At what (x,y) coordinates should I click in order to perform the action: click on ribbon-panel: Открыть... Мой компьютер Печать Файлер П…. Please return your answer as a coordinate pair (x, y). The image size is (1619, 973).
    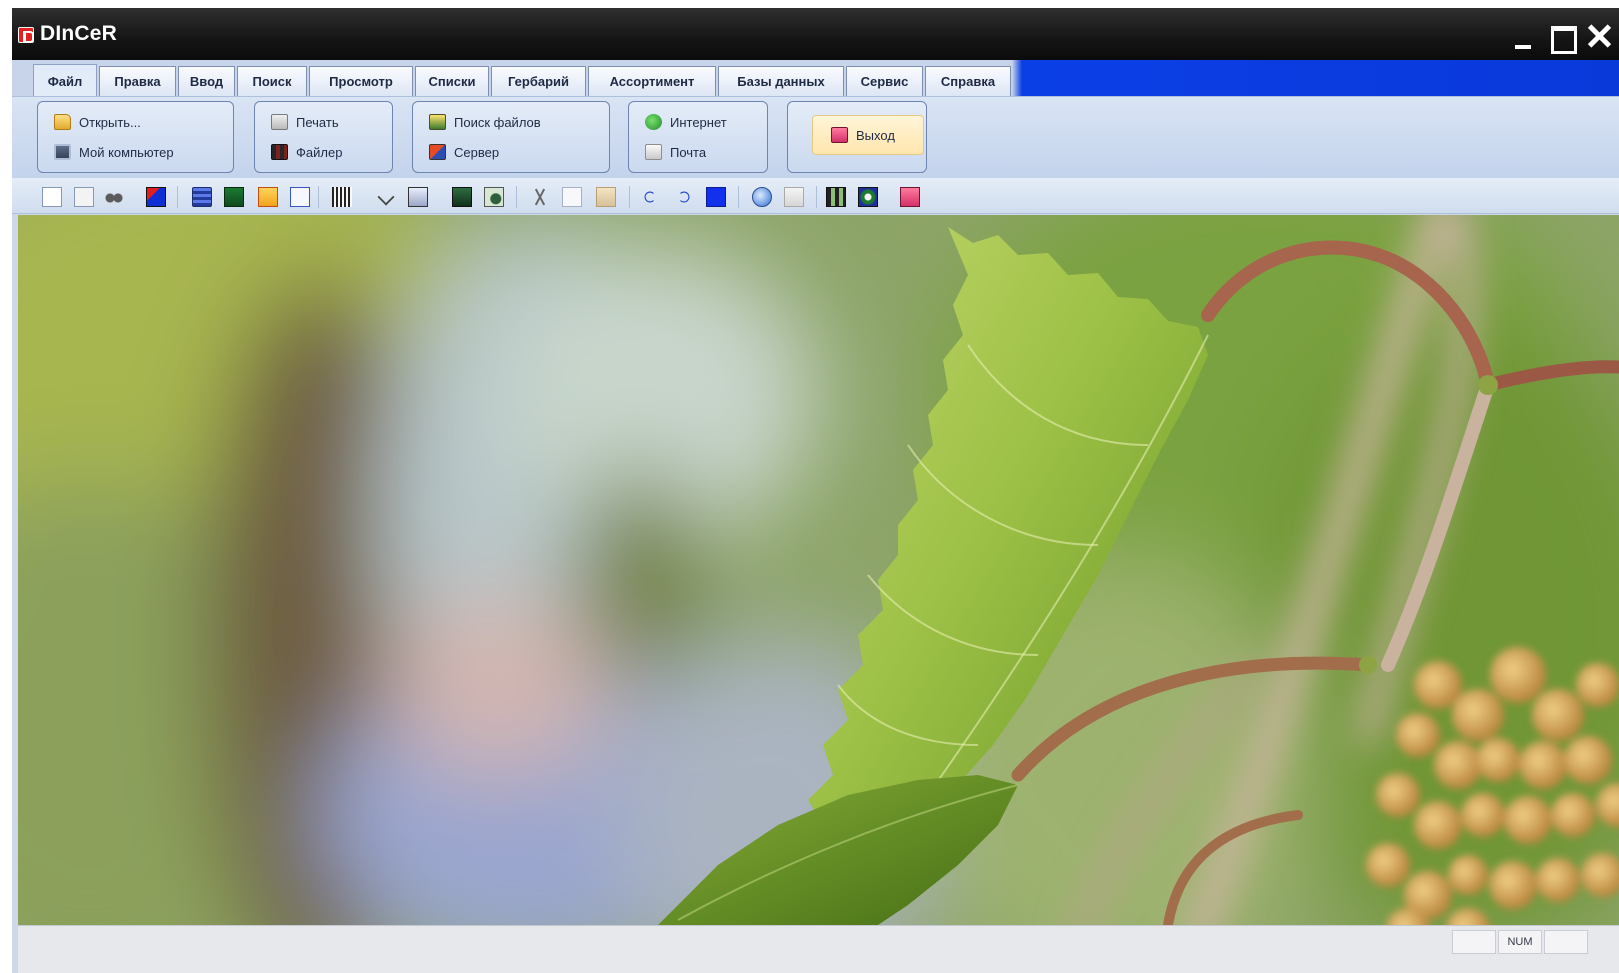
    Looking at the image, I should click on (815, 137).